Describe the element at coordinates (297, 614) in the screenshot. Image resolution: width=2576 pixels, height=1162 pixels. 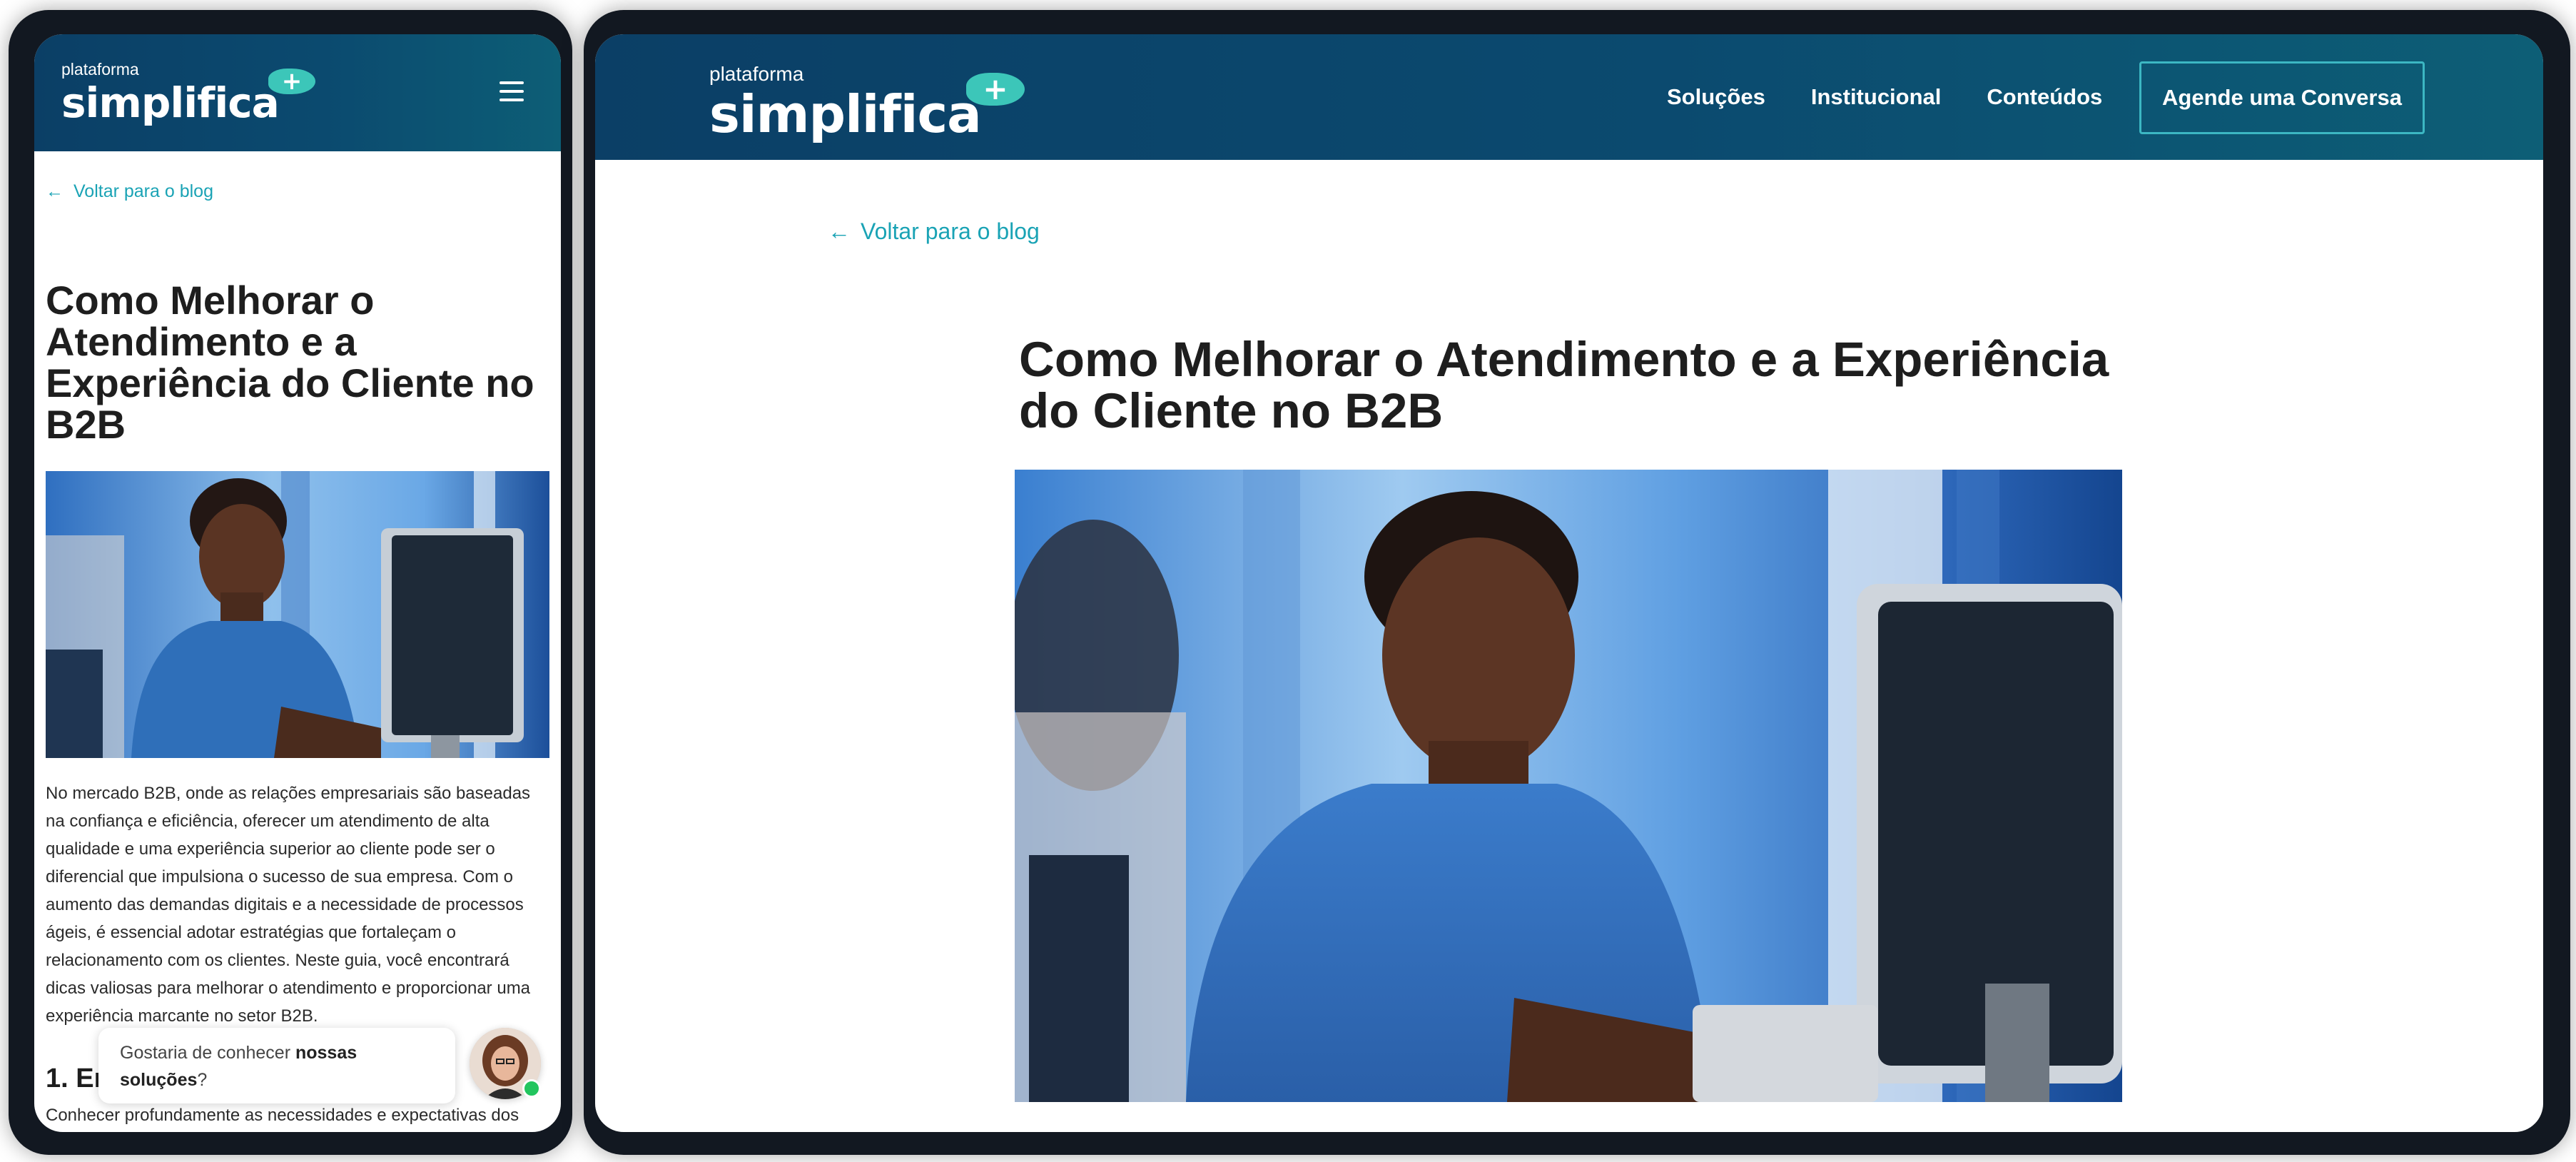
I see `hero-image` at that location.